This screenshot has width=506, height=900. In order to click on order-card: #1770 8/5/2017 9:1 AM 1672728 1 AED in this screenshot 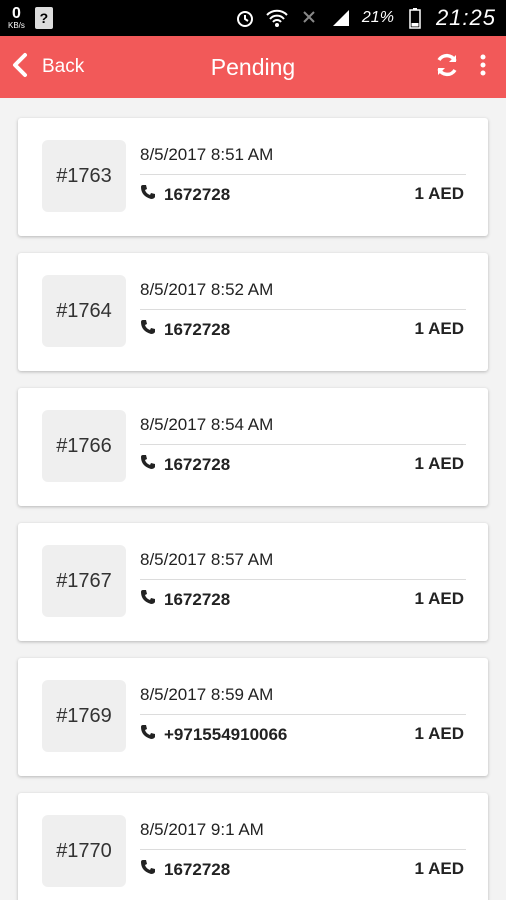, I will do `click(253, 846)`.